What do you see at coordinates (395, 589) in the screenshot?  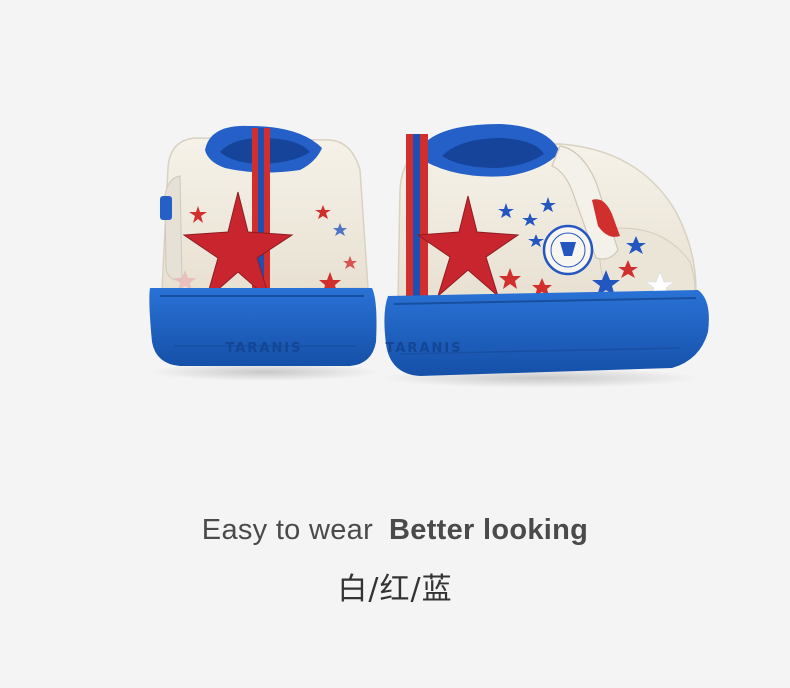 I see `color-options-text: 白/红/蓝` at bounding box center [395, 589].